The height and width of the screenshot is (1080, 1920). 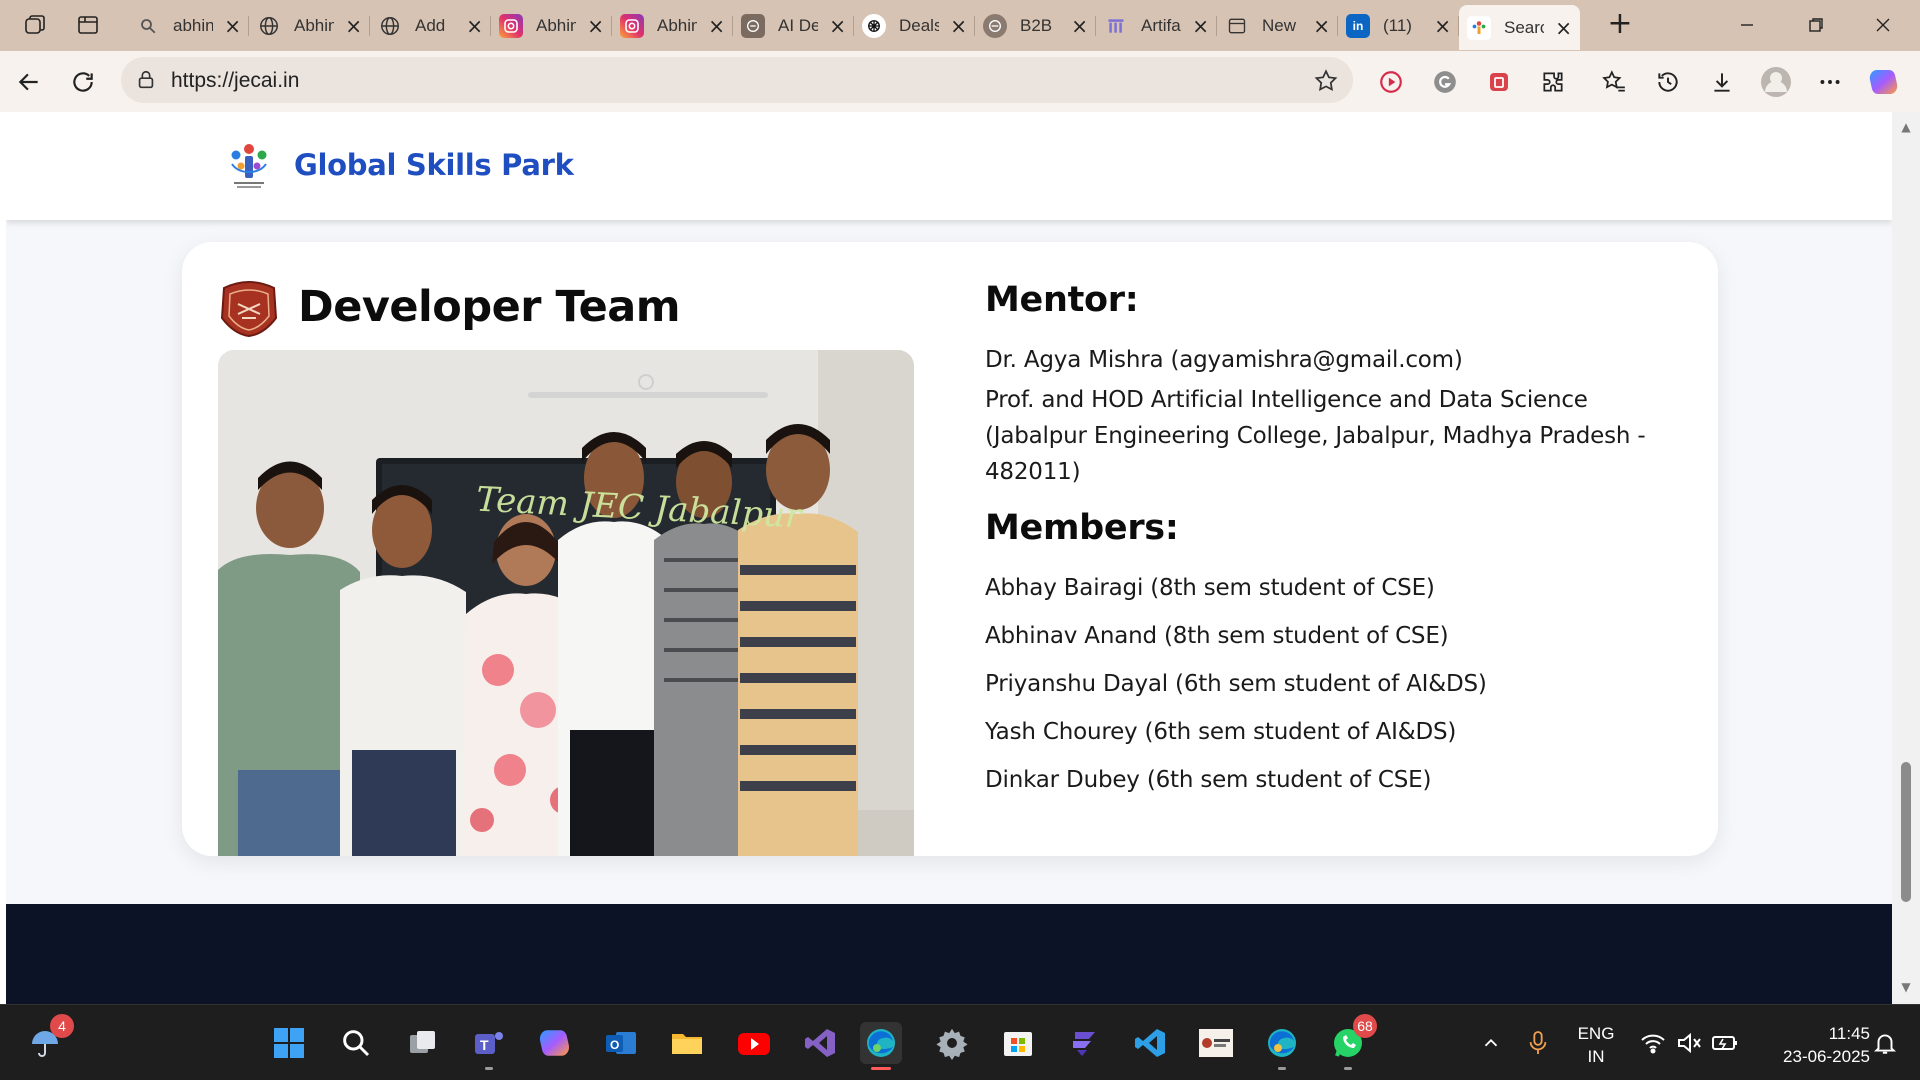 What do you see at coordinates (1084, 1043) in the screenshot?
I see `power-automate-icon` at bounding box center [1084, 1043].